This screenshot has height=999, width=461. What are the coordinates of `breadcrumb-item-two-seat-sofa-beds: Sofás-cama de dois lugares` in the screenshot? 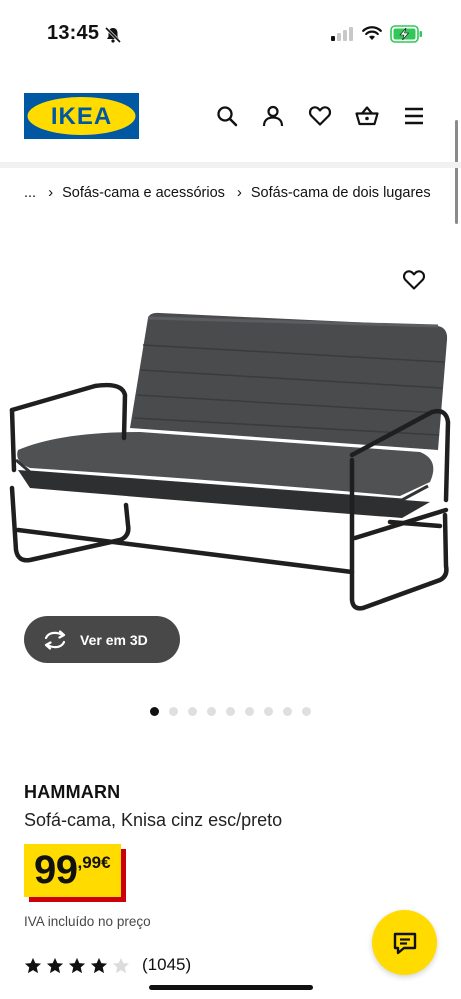 It's located at (341, 193).